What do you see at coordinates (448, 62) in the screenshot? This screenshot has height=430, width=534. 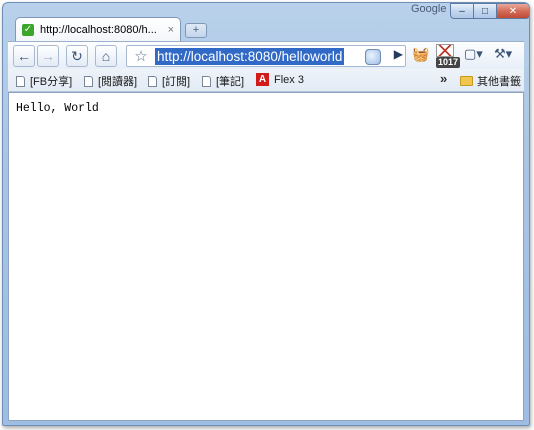 I see `gmail-unread-badge: 1017` at bounding box center [448, 62].